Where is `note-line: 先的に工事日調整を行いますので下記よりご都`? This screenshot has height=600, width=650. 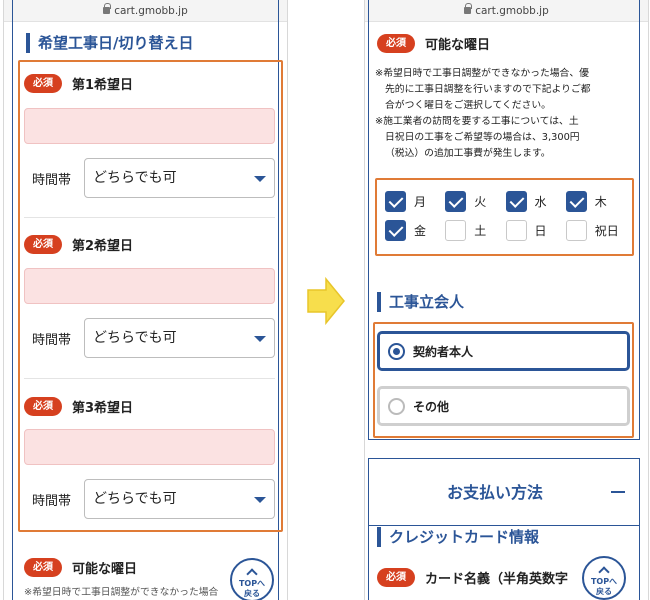
note-line: 先的に工事日調整を行いますので下記よりご都 is located at coordinates (488, 89).